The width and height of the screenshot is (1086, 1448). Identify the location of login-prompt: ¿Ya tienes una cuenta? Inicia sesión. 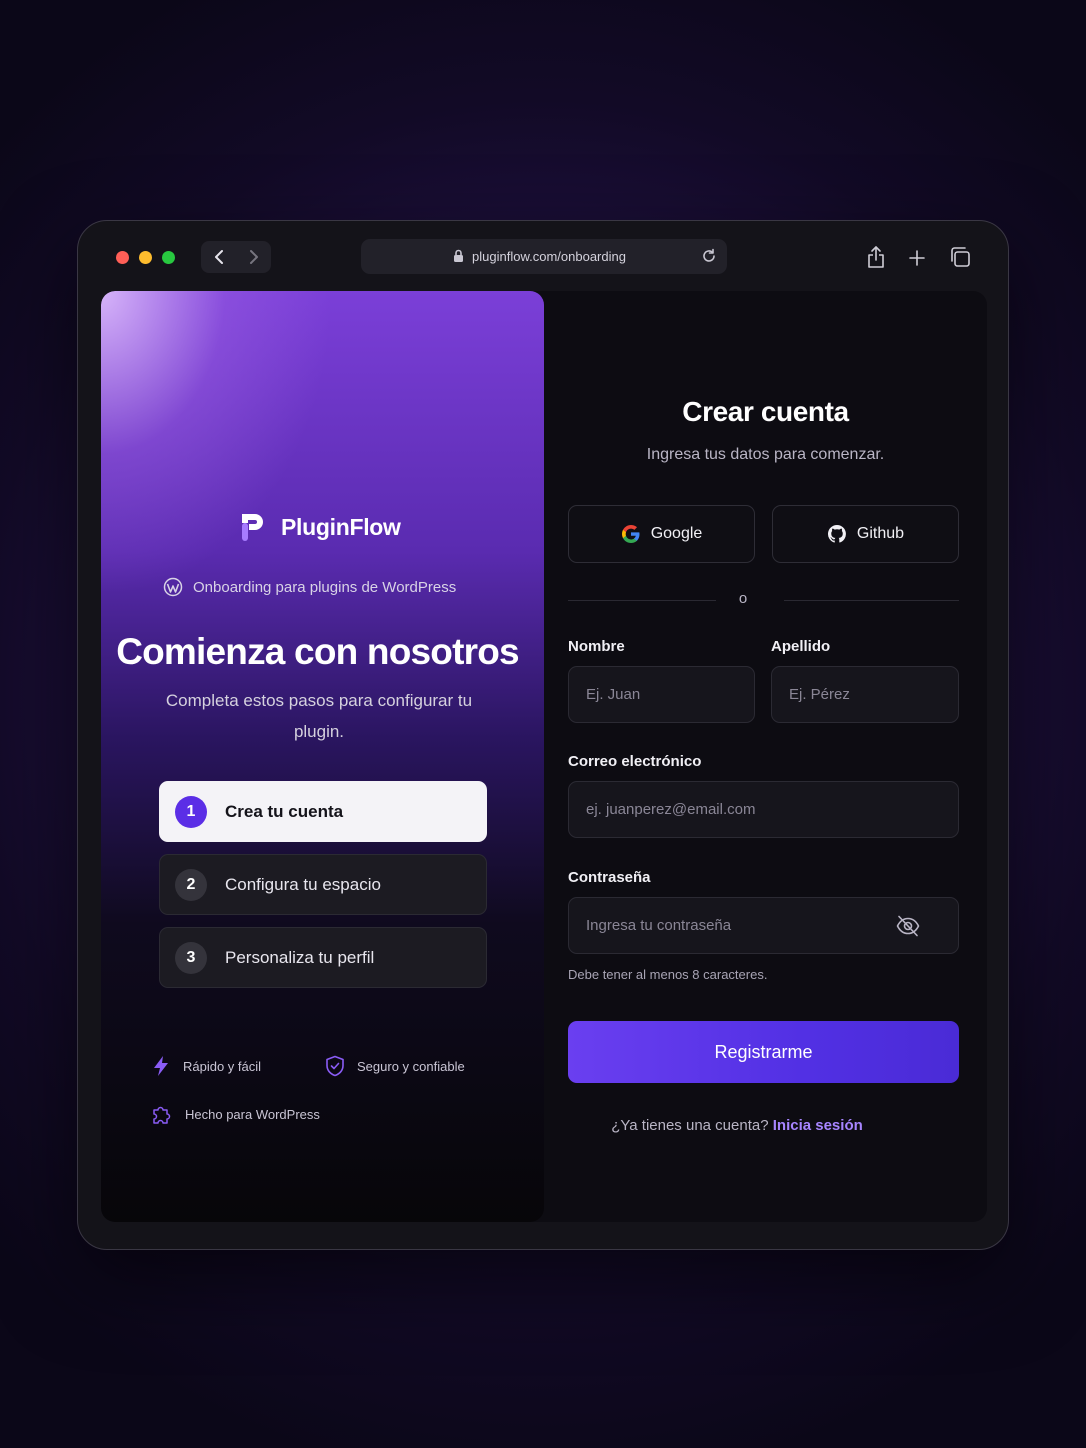
(737, 1125).